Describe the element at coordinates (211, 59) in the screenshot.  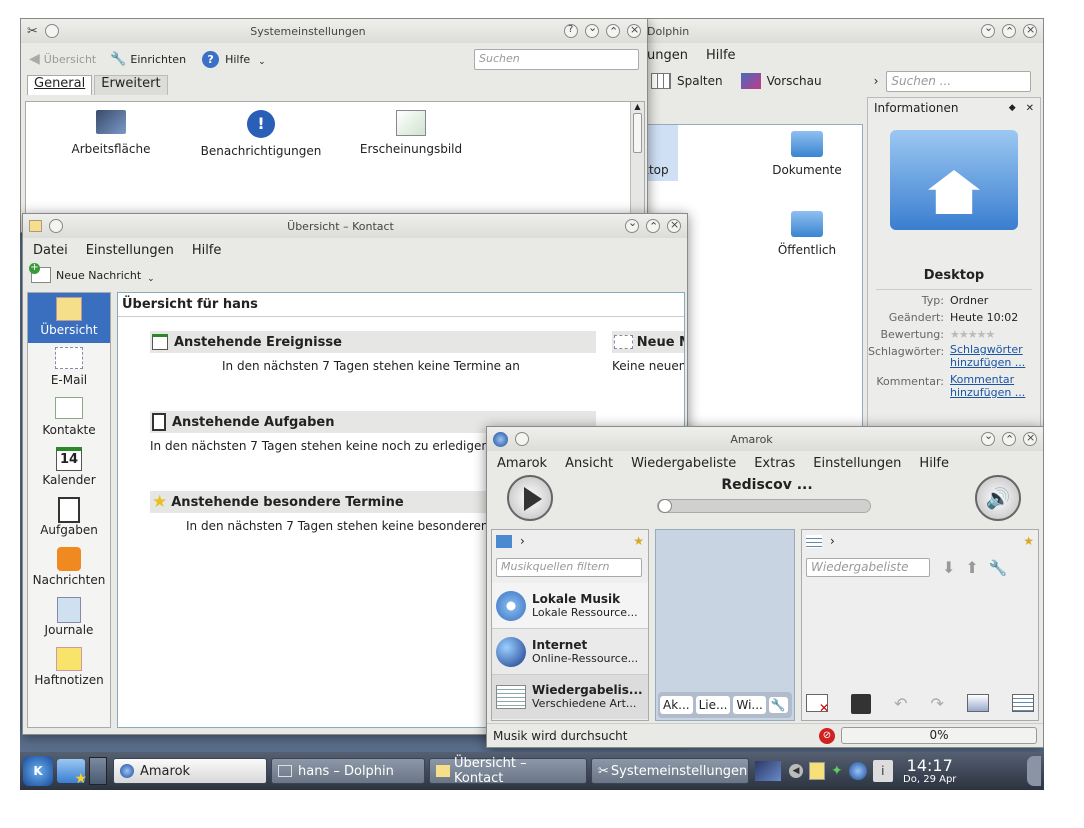
I see `help-circle-icon: ?` at that location.